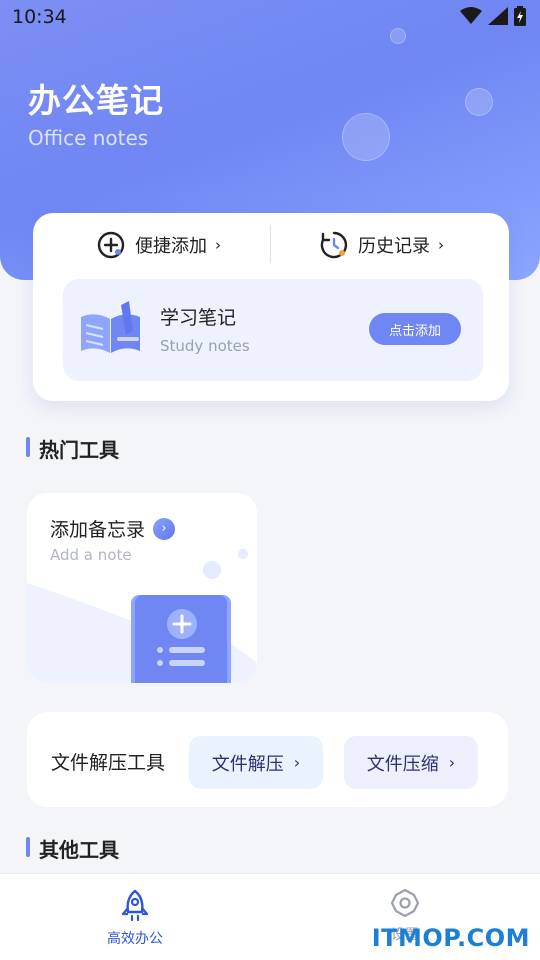  What do you see at coordinates (72, 448) in the screenshot?
I see `hot-tools-heading: 热门工具` at bounding box center [72, 448].